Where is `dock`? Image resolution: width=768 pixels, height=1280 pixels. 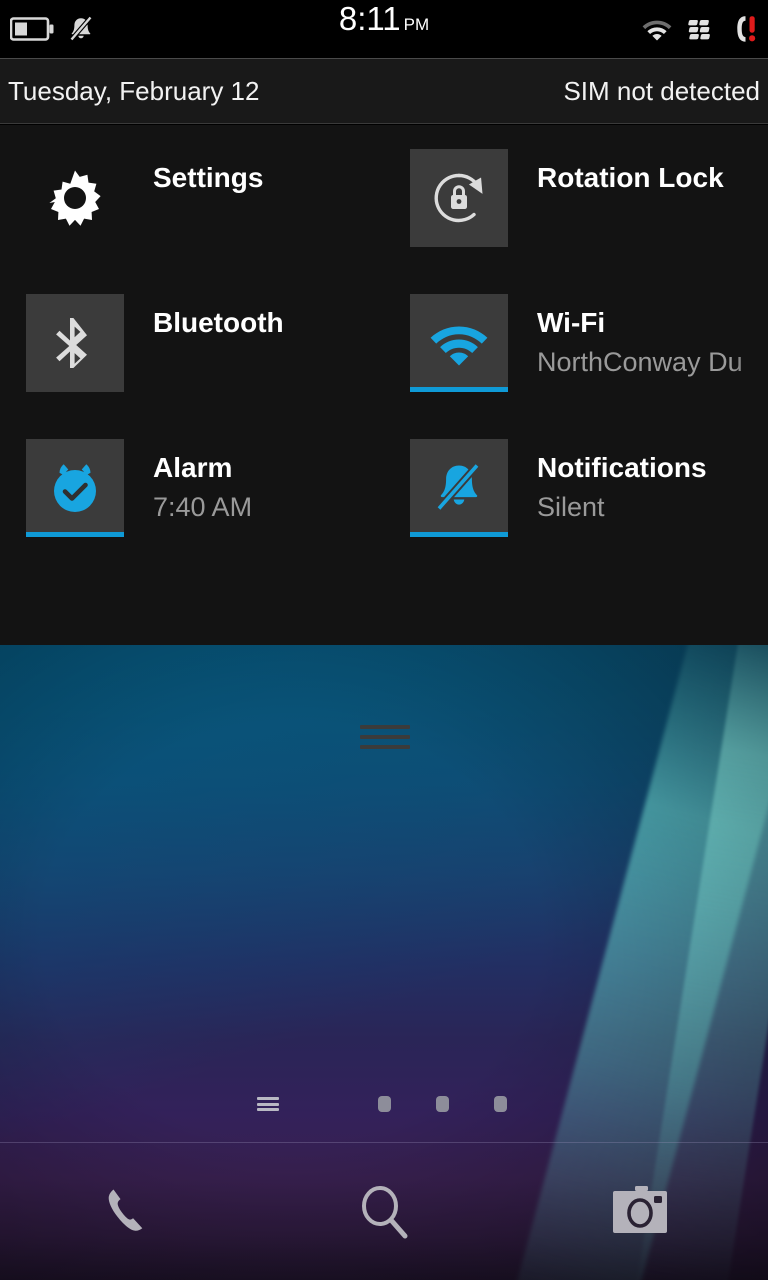 dock is located at coordinates (384, 1211).